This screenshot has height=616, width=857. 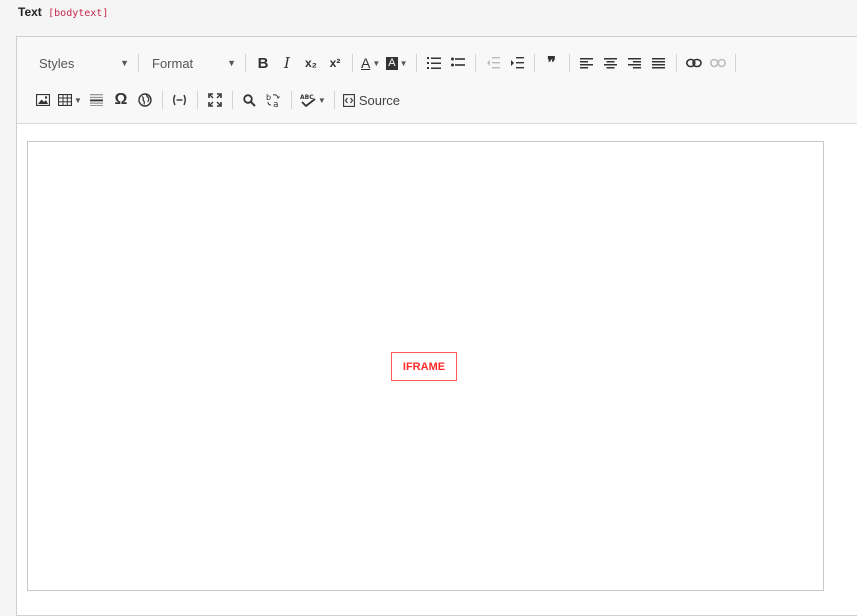 I want to click on svg-text: ABC, so click(x=307, y=97).